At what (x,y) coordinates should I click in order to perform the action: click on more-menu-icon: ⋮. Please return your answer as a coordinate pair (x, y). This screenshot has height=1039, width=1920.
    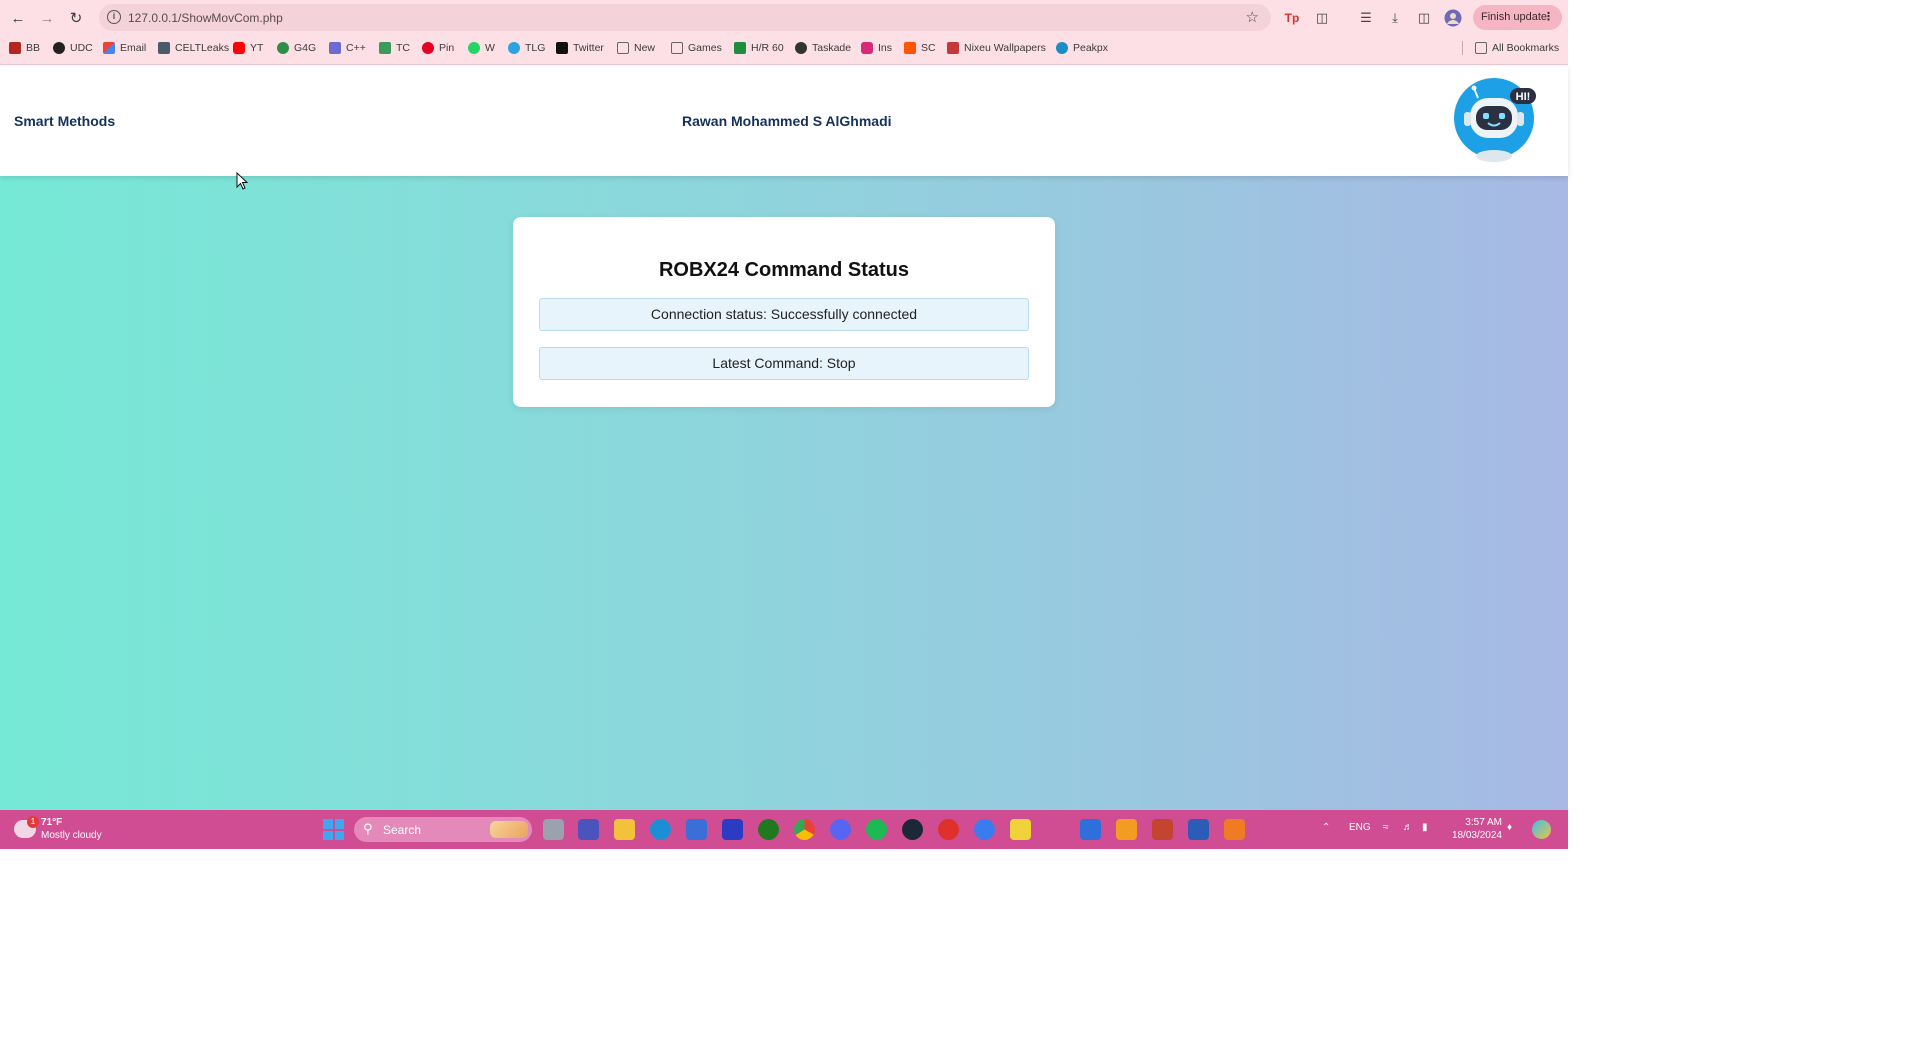
    Looking at the image, I should click on (1548, 17).